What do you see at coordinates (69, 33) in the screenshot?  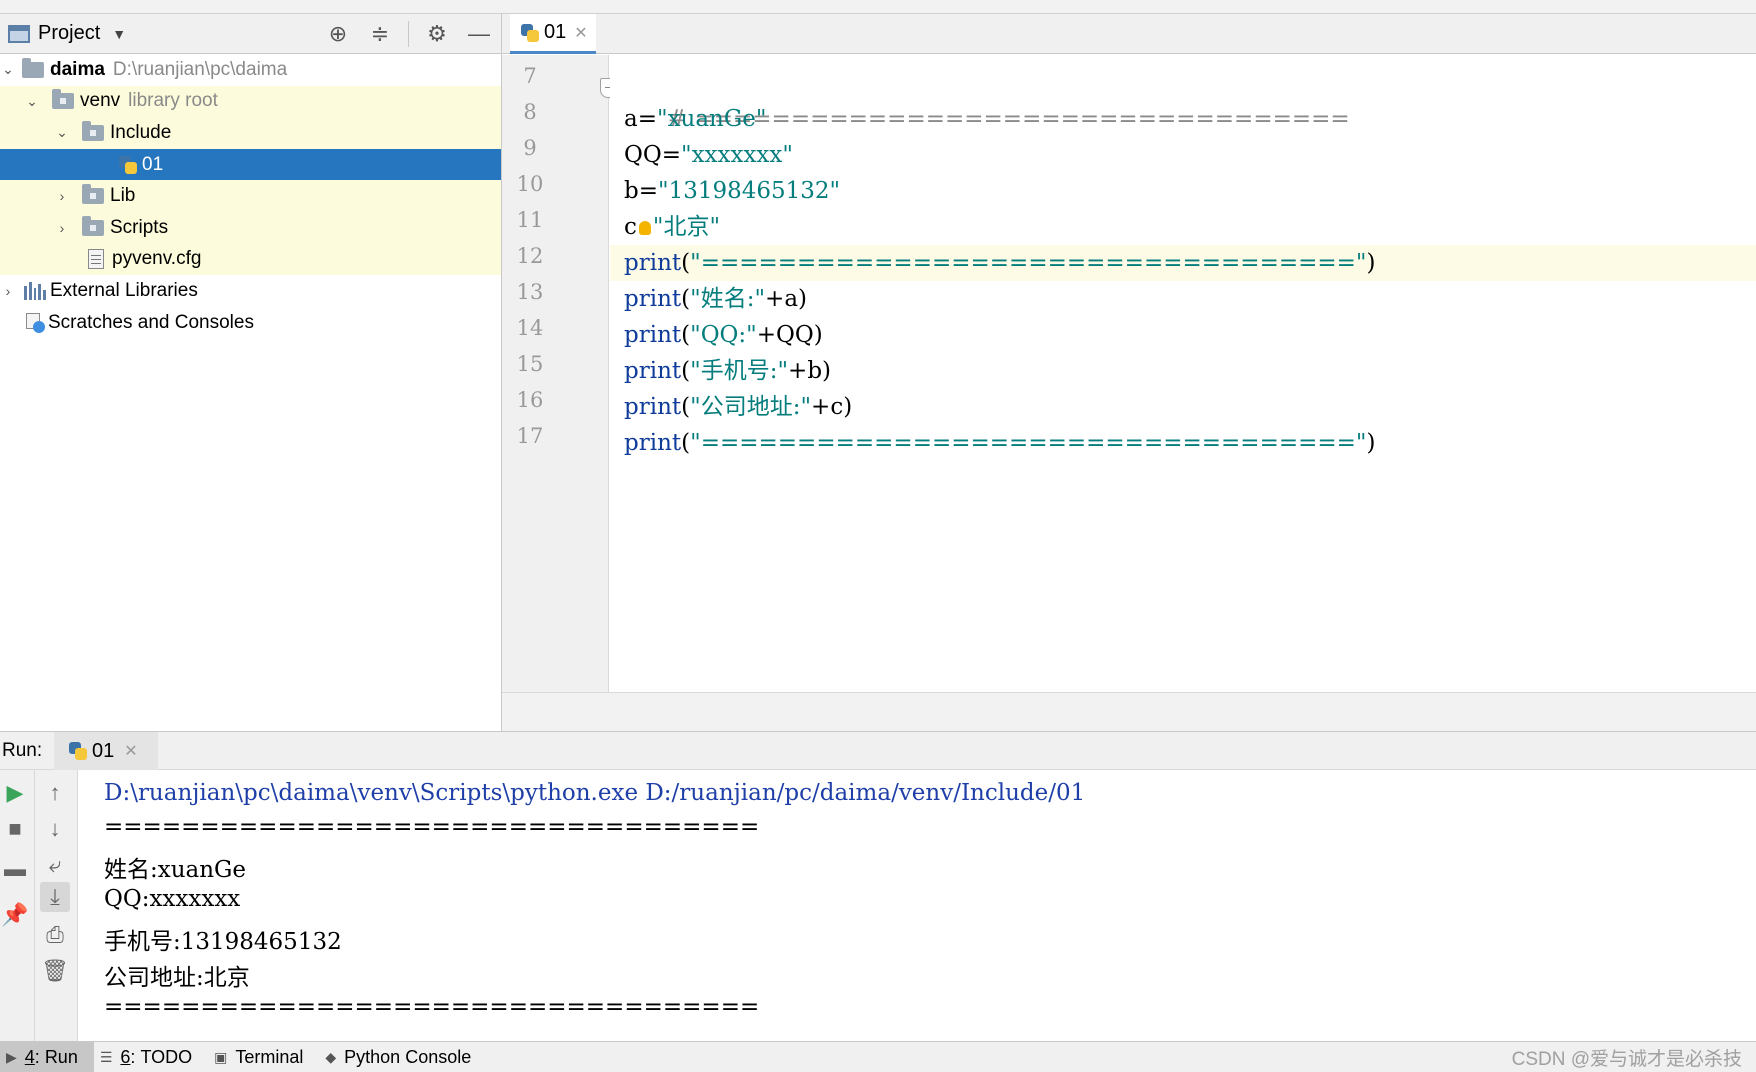 I see `project-panel-title: Project` at bounding box center [69, 33].